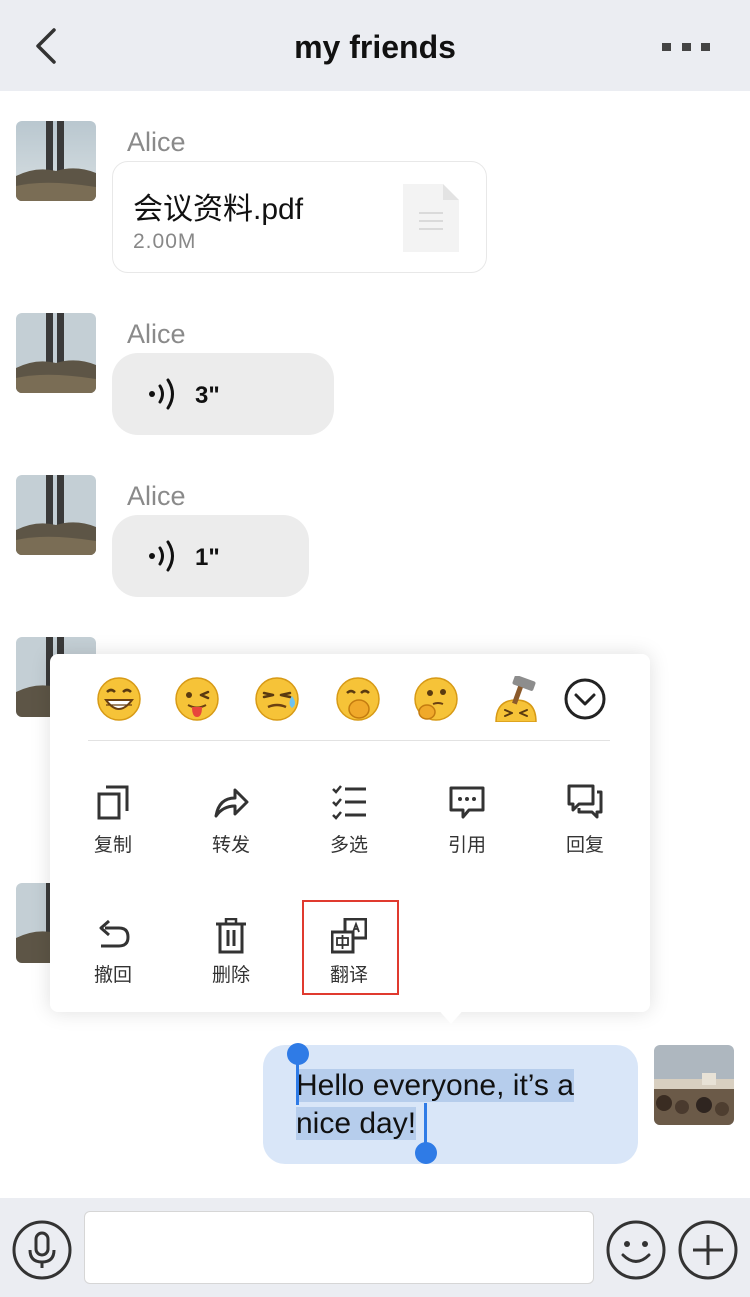  What do you see at coordinates (636, 1250) in the screenshot?
I see `emoji-icon` at bounding box center [636, 1250].